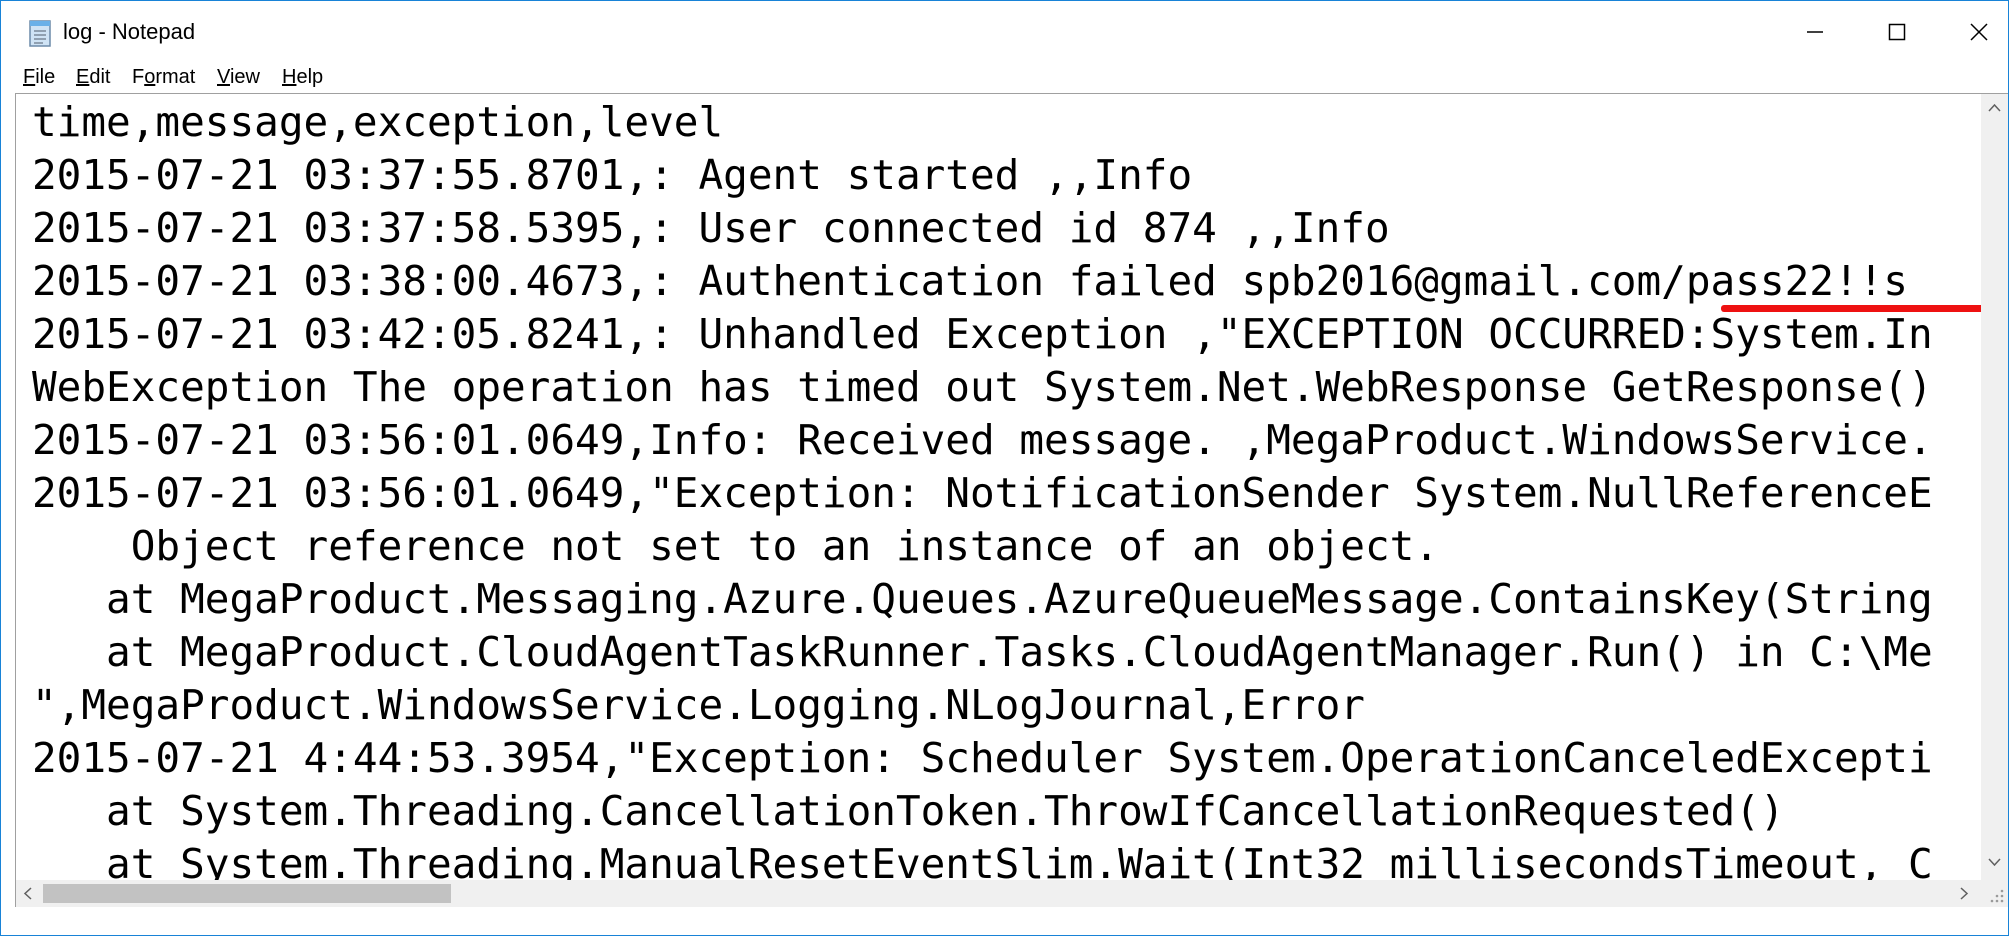  Describe the element at coordinates (28, 893) in the screenshot. I see `scroll-left-icon` at that location.